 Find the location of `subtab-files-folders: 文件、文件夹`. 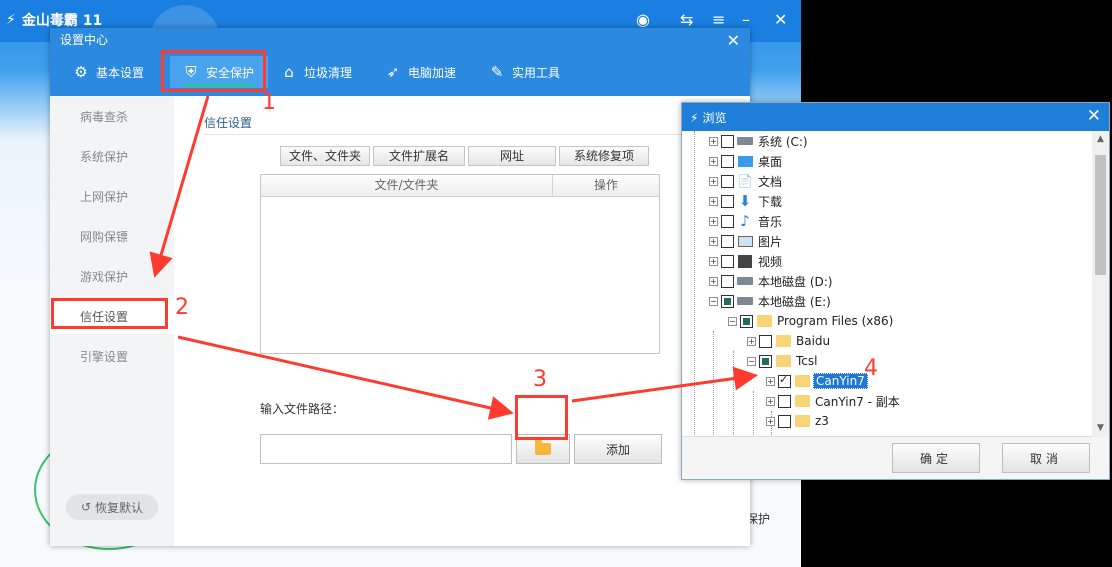

subtab-files-folders: 文件、文件夹 is located at coordinates (325, 156).